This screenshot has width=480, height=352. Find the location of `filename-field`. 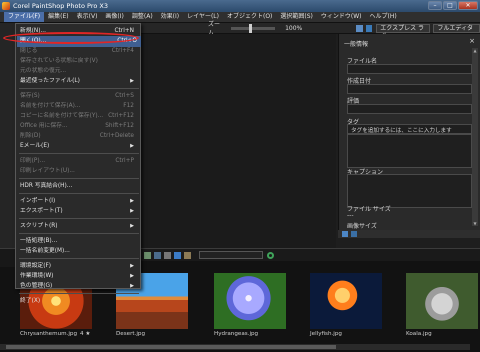

filename-field is located at coordinates (409, 69).